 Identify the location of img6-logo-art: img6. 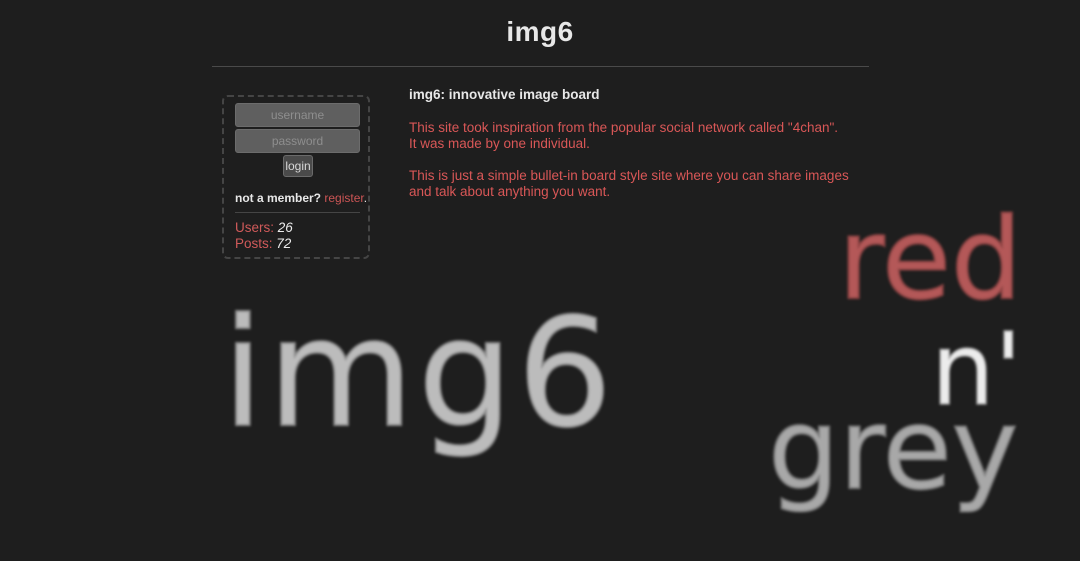
(419, 374).